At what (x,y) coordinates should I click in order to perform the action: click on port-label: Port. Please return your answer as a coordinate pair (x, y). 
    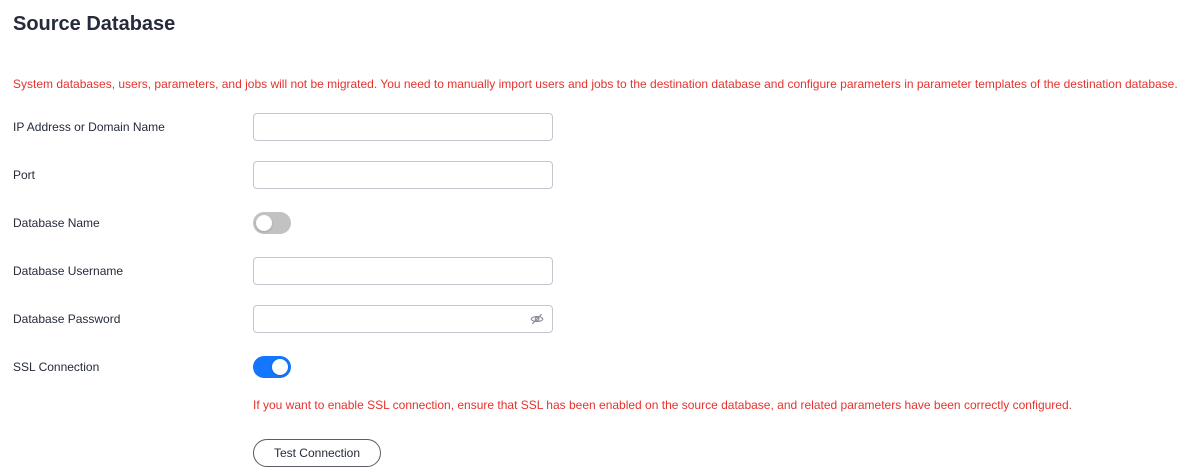
    Looking at the image, I should click on (24, 175).